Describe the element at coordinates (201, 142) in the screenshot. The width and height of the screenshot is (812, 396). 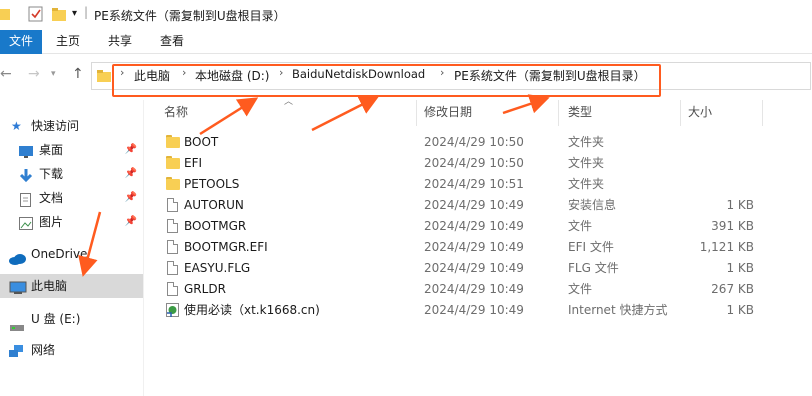
I see `file-name: BOOT` at that location.